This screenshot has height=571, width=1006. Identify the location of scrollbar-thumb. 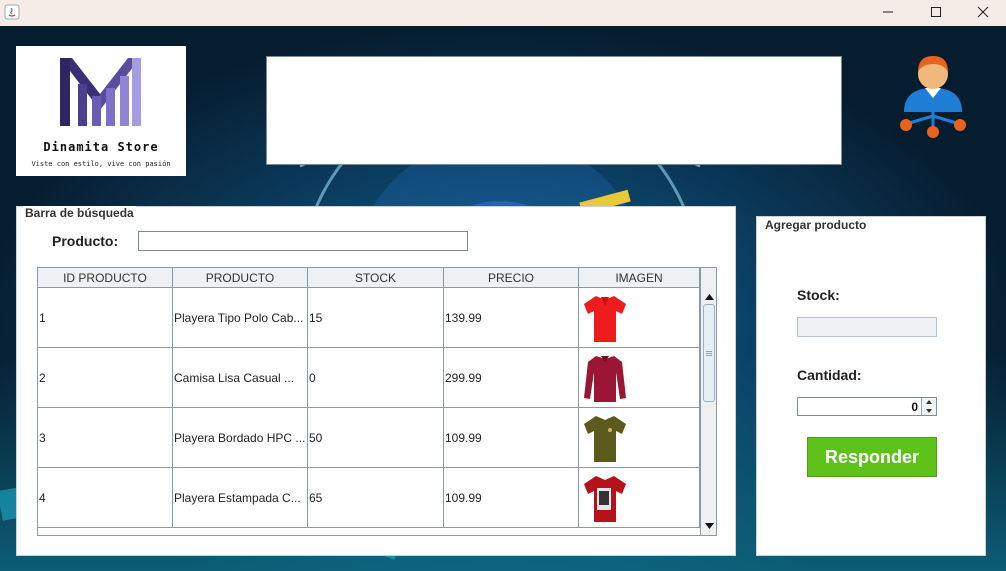
(709, 353).